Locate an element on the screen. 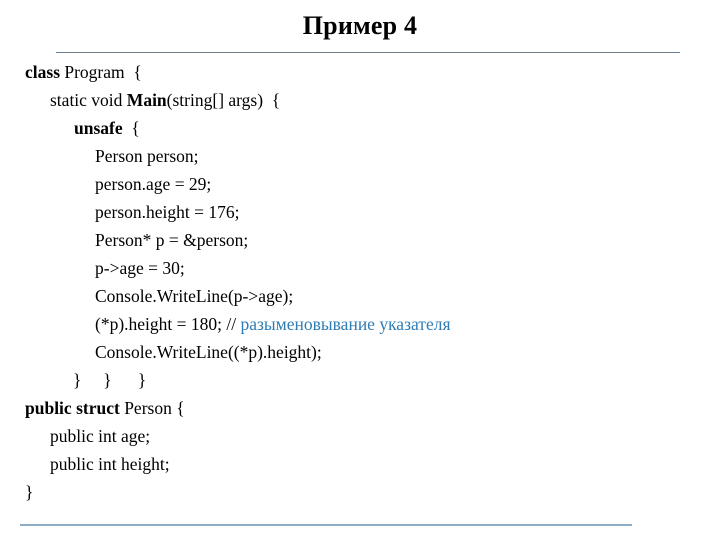 The image size is (720, 540). code-line: Person person; is located at coordinates (360, 156).